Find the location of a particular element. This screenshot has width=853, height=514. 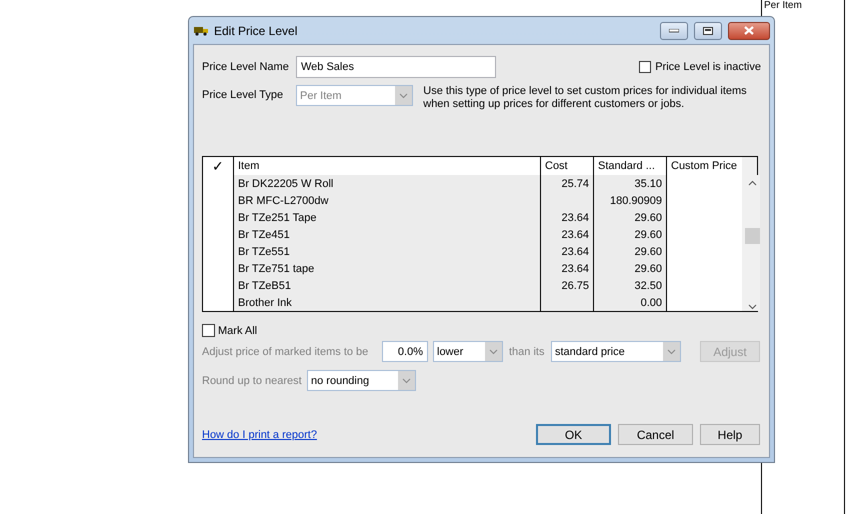

table-cell: Br TZe251 Tape is located at coordinates (387, 217).